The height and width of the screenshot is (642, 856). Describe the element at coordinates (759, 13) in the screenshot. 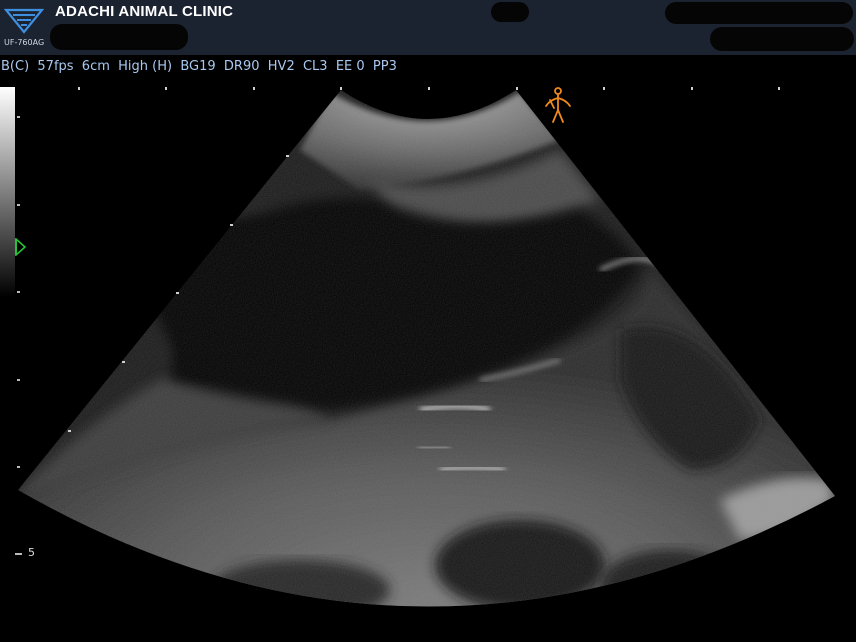

I see `redacted-date` at that location.